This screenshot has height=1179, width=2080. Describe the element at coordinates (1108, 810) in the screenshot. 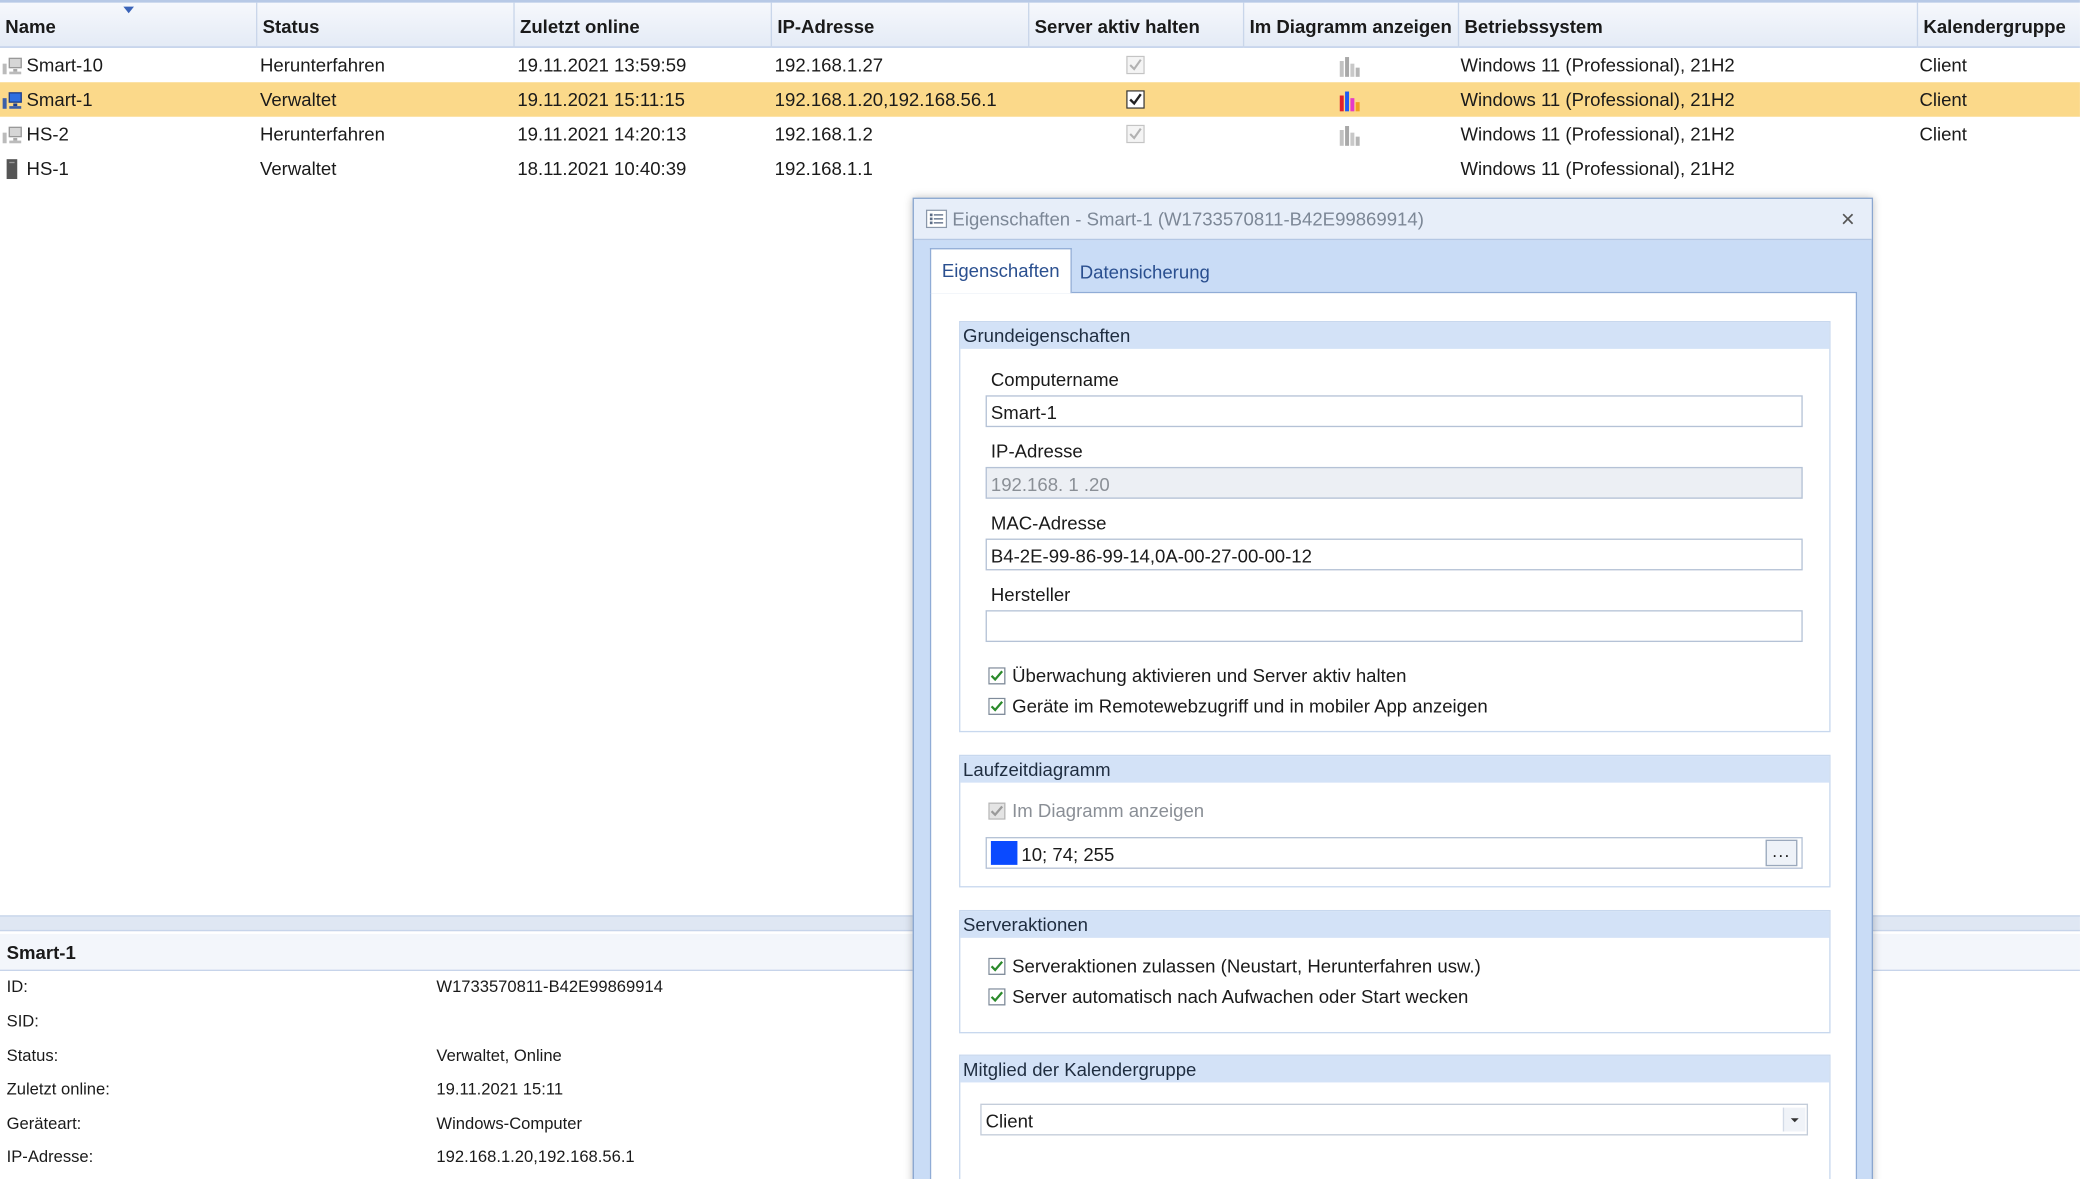

I see `show-in-chart-label: Im Diagramm anzeigen` at that location.